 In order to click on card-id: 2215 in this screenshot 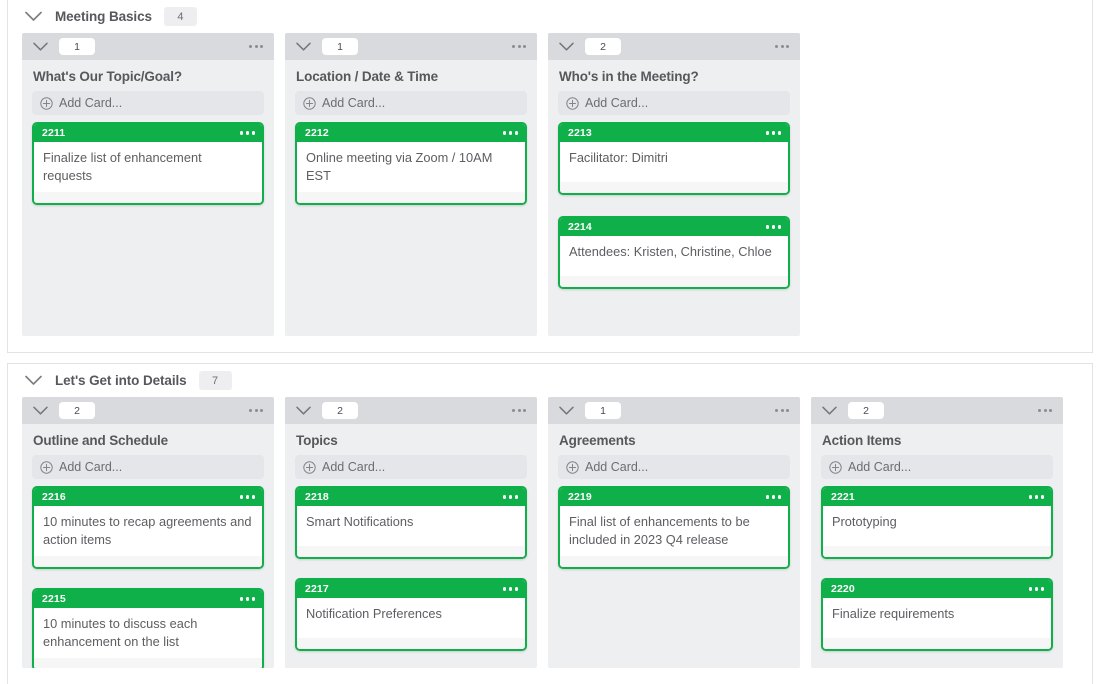, I will do `click(54, 599)`.